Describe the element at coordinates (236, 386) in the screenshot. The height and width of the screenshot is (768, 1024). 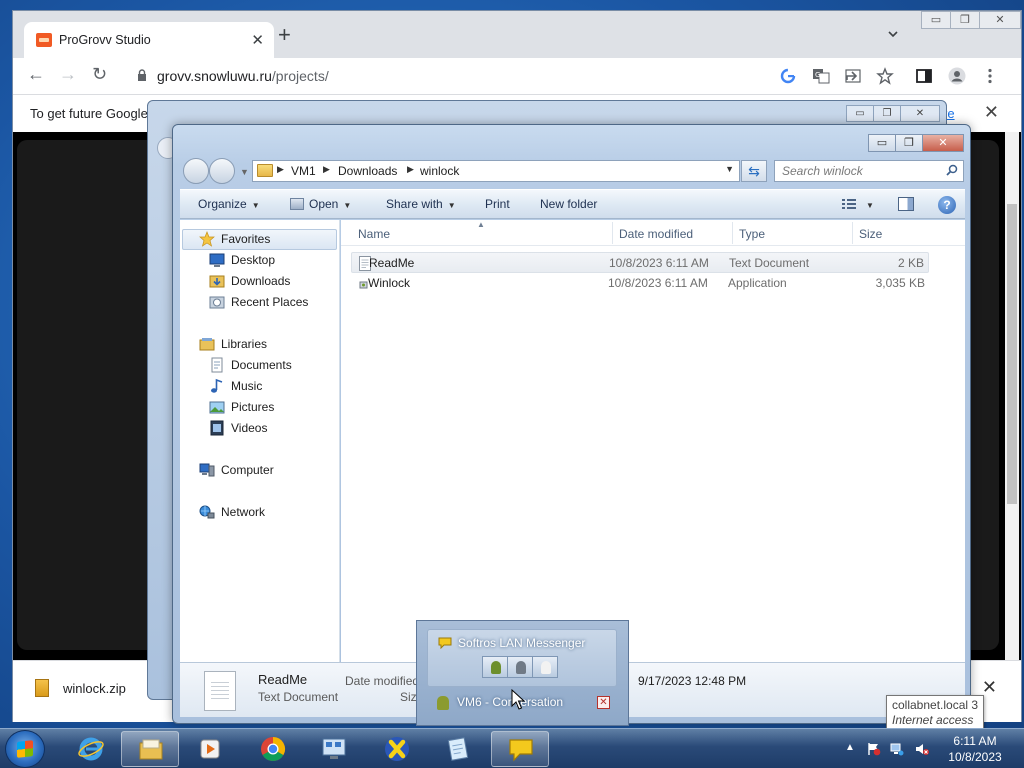
I see `nav-music: Music` at that location.